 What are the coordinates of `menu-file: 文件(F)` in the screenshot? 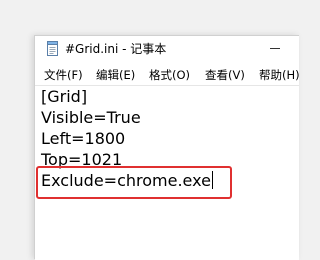 It's located at (63, 75).